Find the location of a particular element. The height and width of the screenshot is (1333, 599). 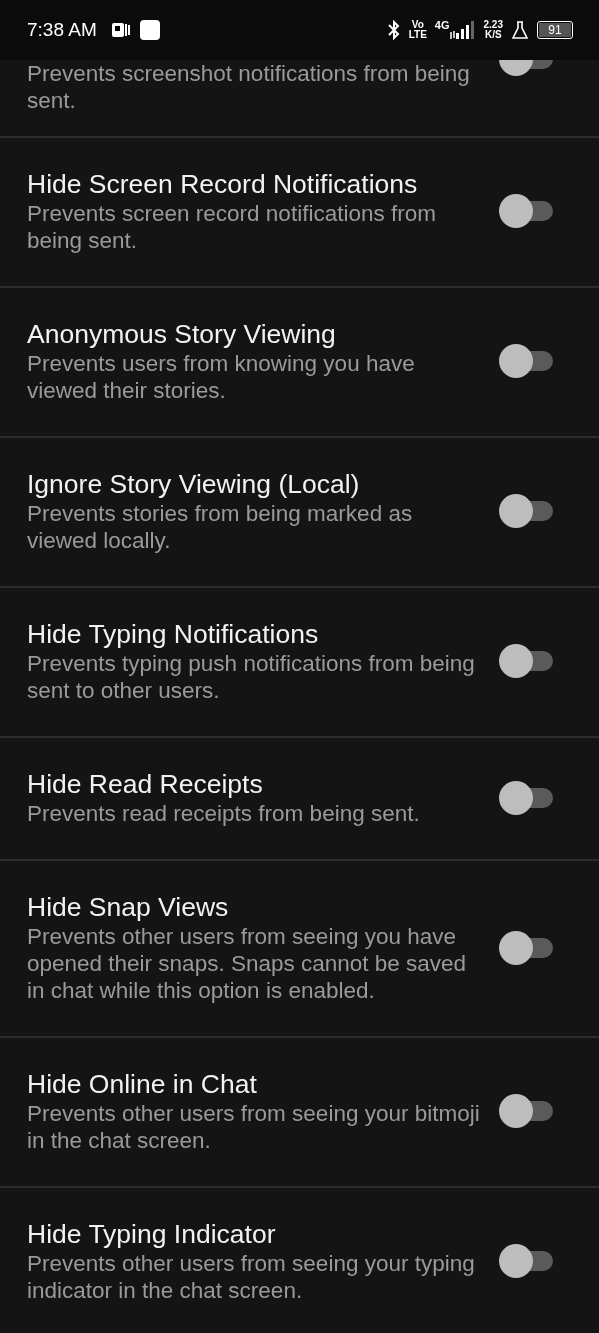

app-notification-icon is located at coordinates (120, 30).